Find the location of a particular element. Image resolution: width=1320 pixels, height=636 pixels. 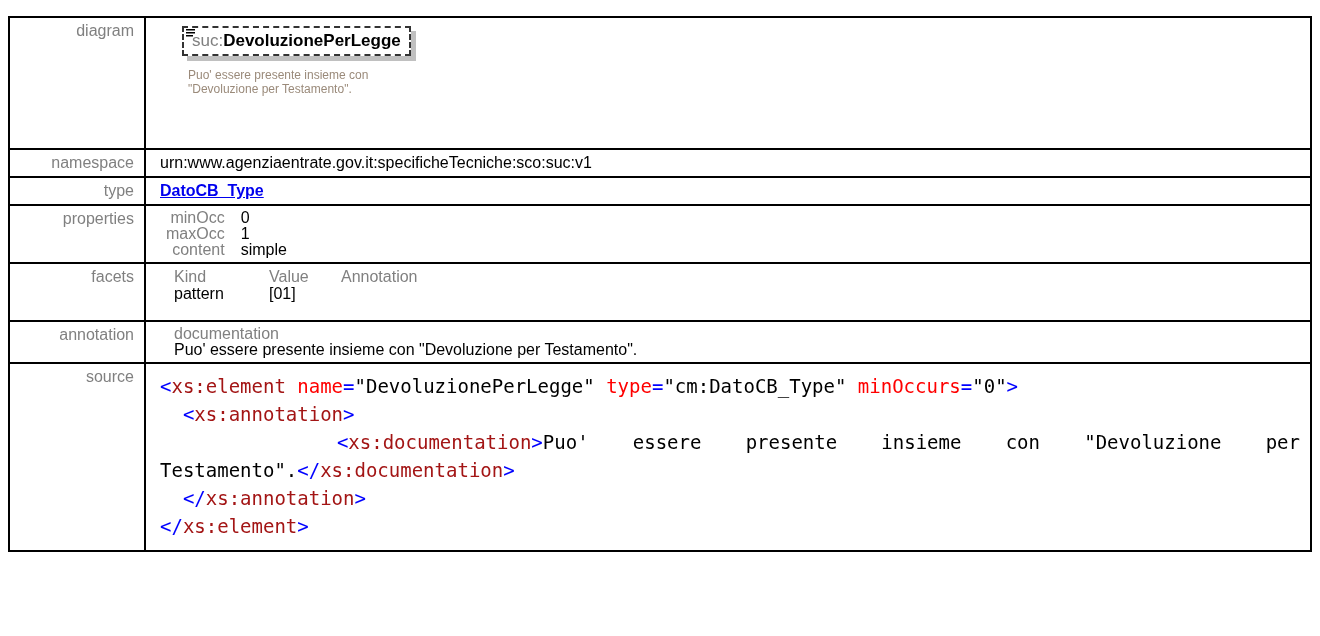

property-value: simple is located at coordinates (263, 250).